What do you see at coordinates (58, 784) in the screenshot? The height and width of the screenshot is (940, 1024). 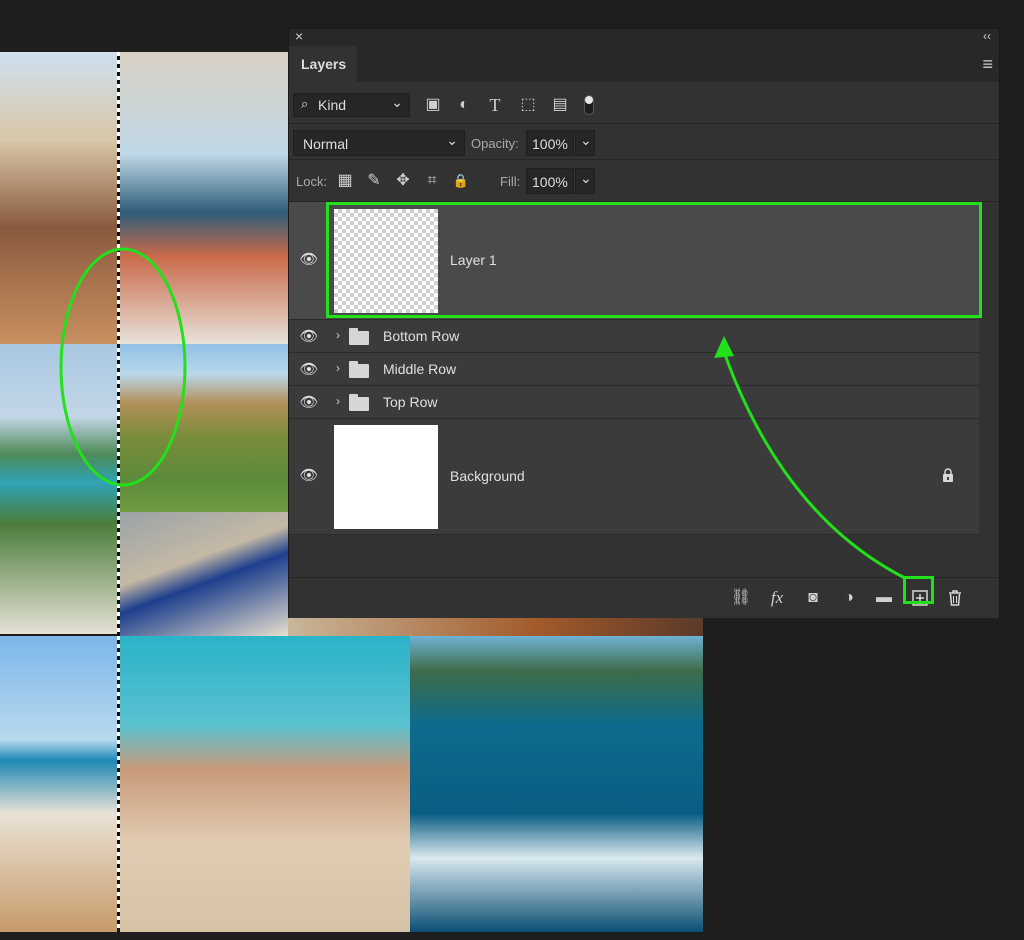 I see `photo-beach-reader` at bounding box center [58, 784].